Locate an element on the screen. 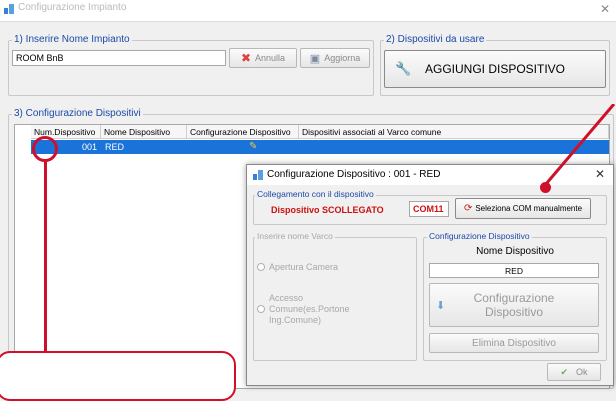 This screenshot has height=401, width=616. add-device-button: 🔧 AGGIUNGI DISPOSITIVO is located at coordinates (495, 69).